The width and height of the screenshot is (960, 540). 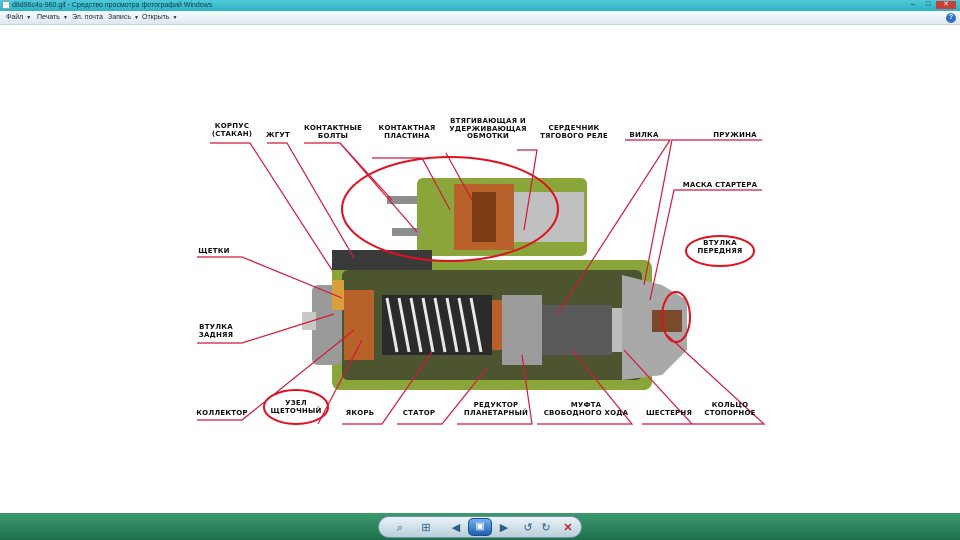 What do you see at coordinates (400, 528) in the screenshot?
I see `zoom-icon: ⌕` at bounding box center [400, 528].